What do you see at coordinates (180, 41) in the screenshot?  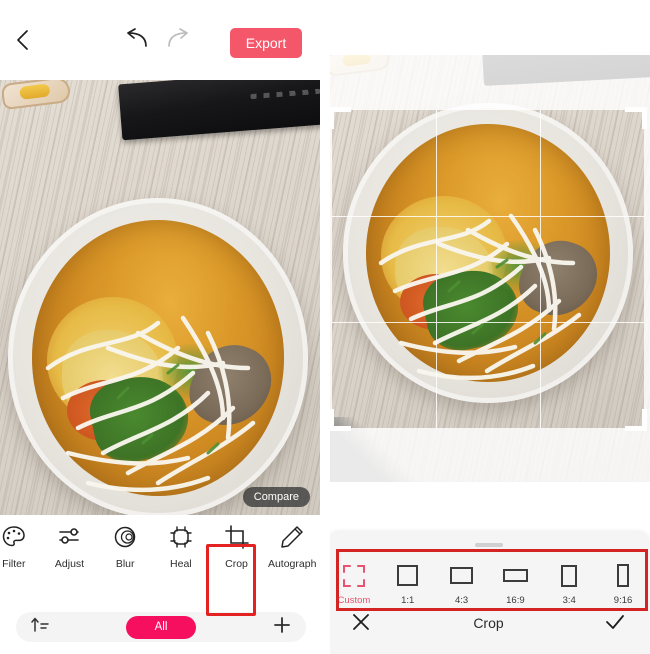 I see `redo-arrow-icon` at bounding box center [180, 41].